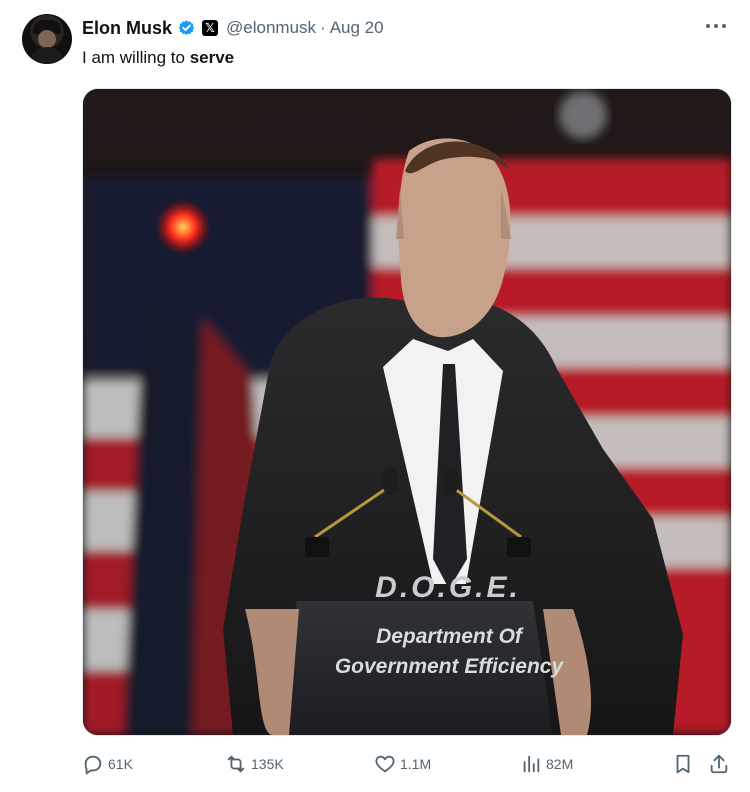  I want to click on views-button: 82M, so click(546, 764).